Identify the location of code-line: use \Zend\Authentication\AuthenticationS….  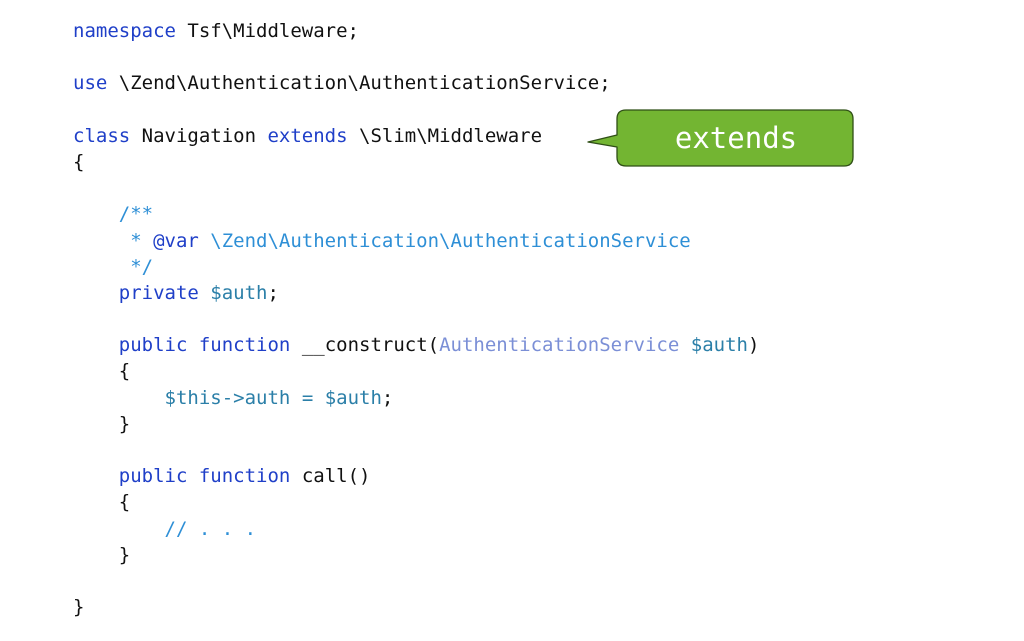
(416, 83).